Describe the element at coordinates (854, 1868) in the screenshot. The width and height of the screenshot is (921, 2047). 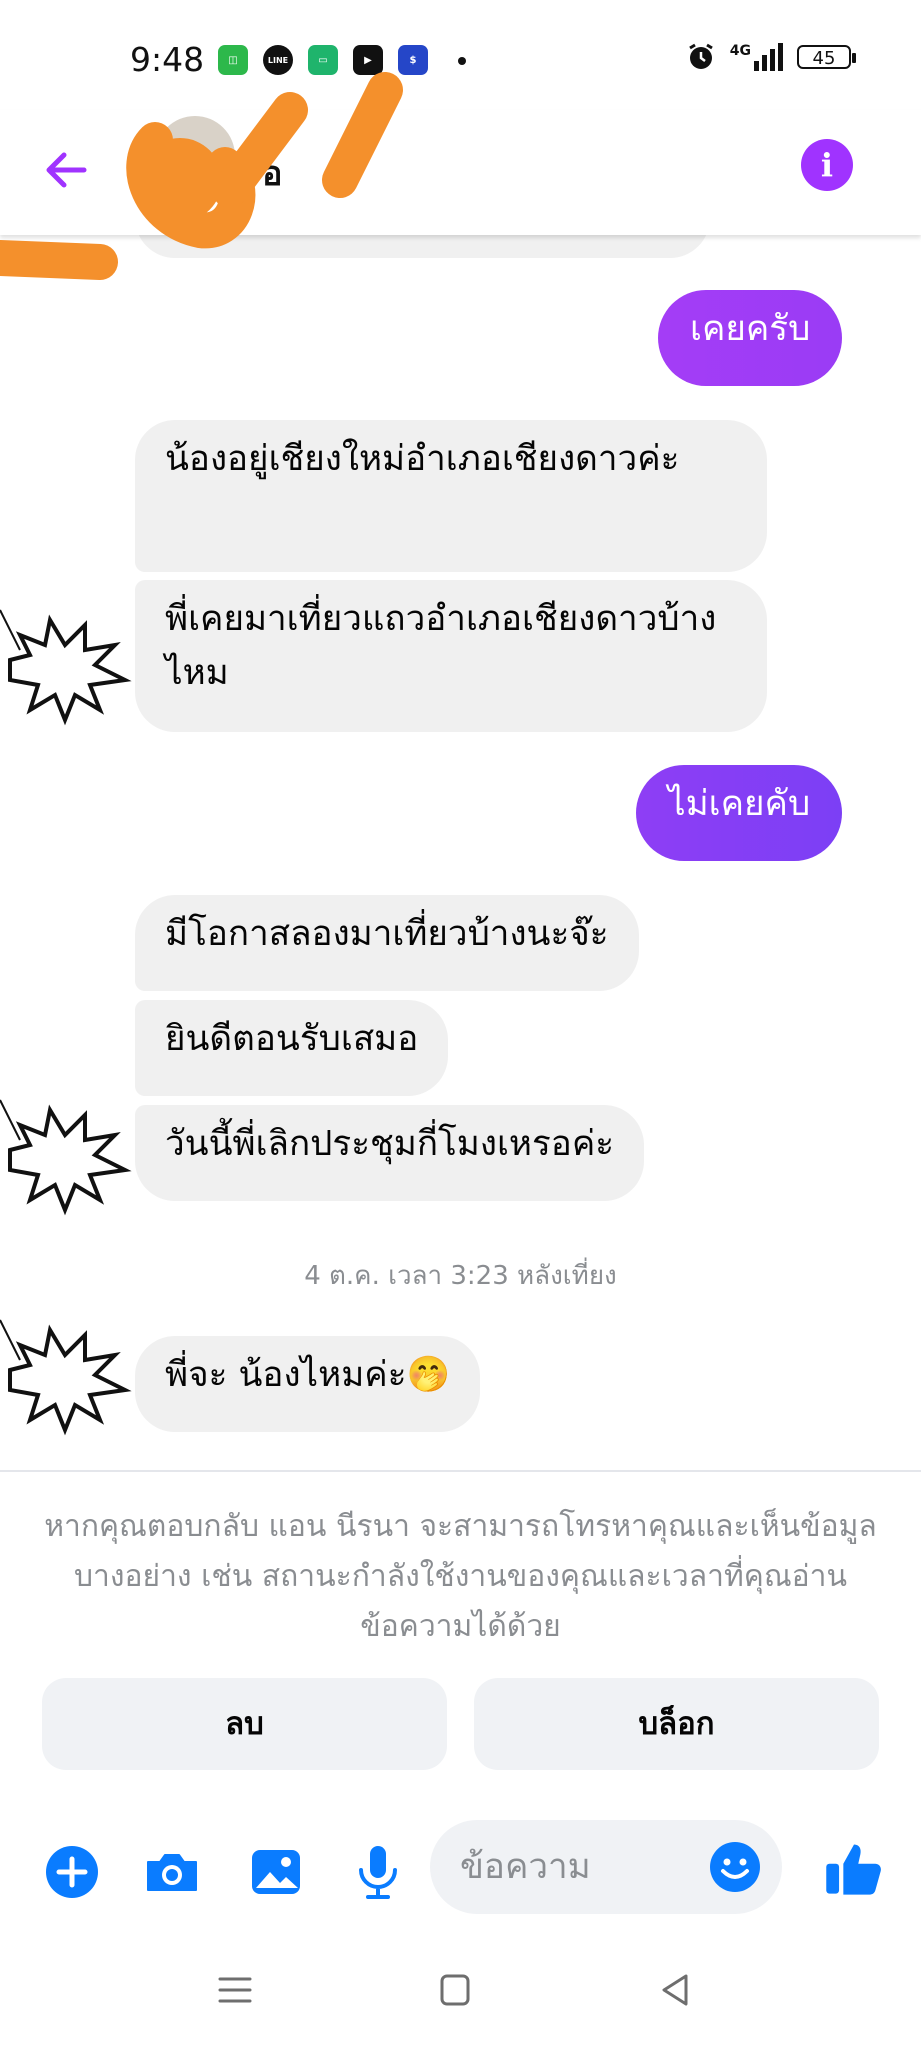
I see `thumbs-up-icon` at that location.